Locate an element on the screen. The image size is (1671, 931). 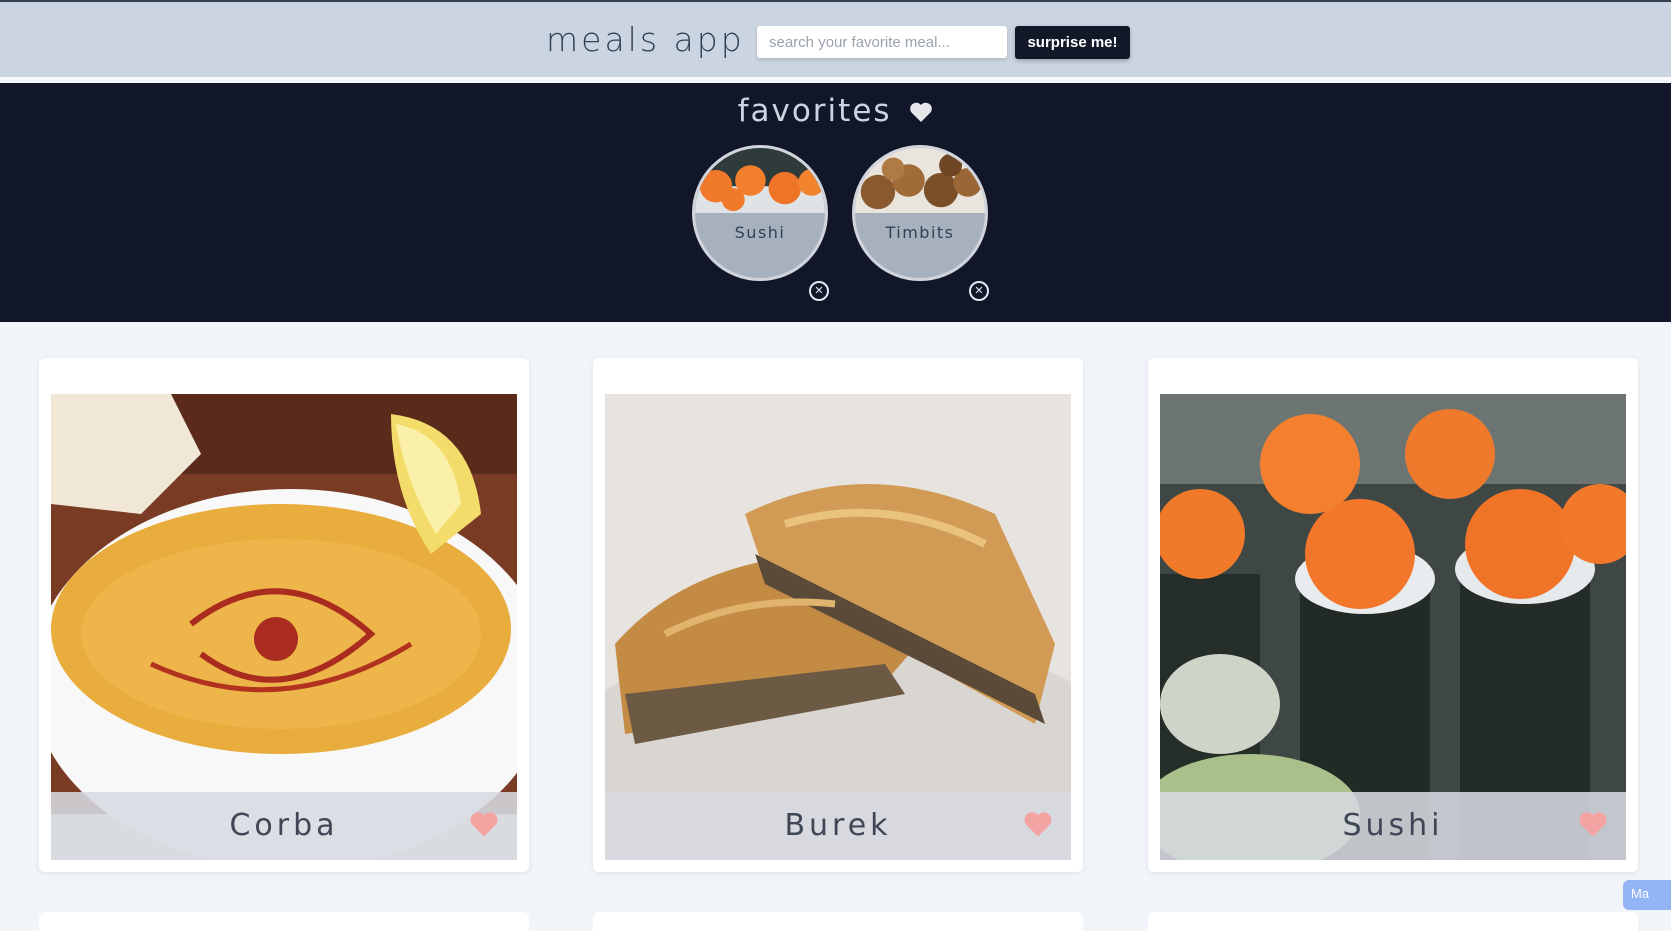
sushi-thumbnail is located at coordinates (760, 180).